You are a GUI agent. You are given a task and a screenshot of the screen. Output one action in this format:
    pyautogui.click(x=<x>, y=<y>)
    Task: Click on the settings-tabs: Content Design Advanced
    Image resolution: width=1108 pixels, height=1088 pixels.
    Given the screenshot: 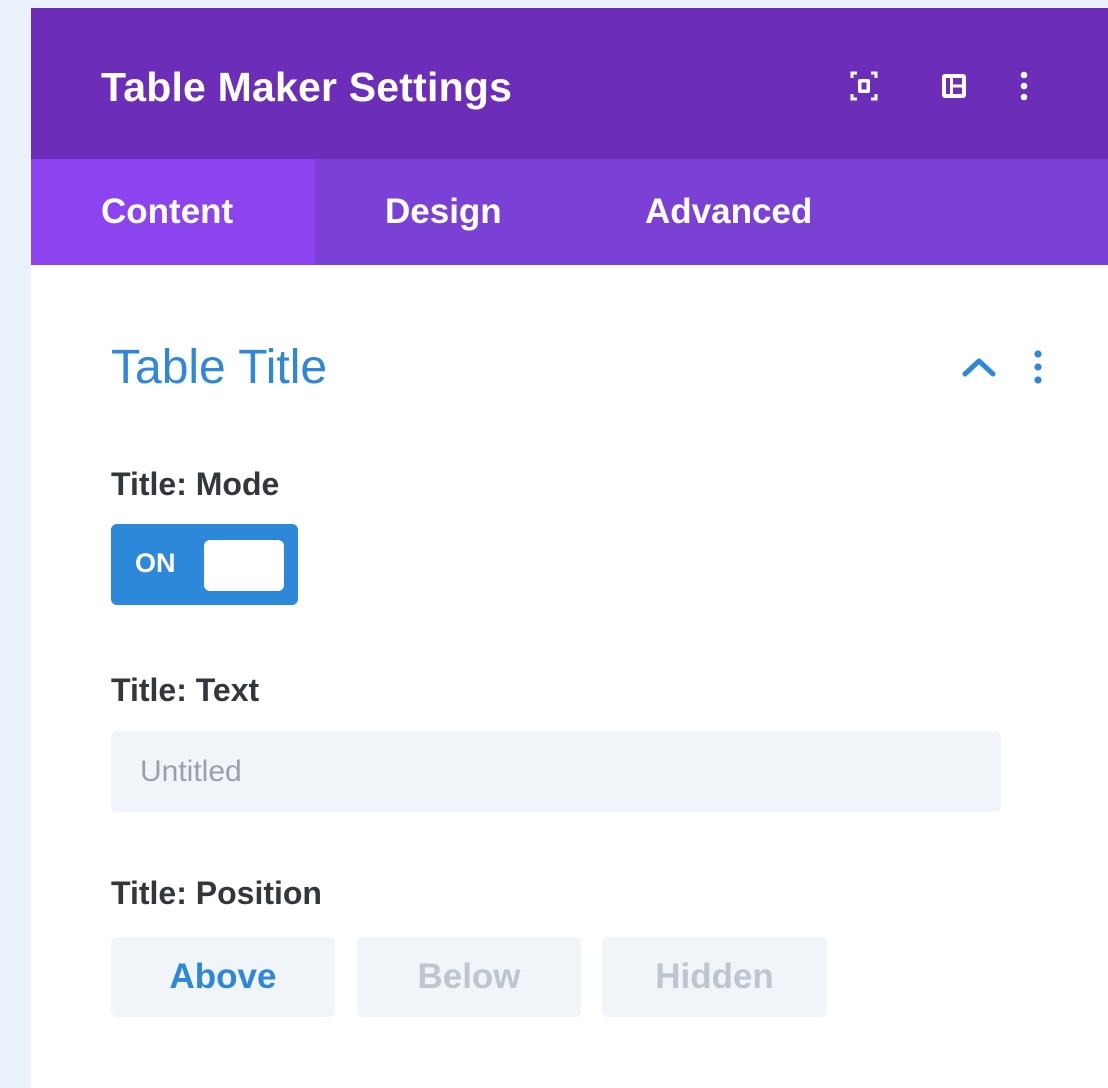 What is the action you would take?
    pyautogui.click(x=569, y=212)
    